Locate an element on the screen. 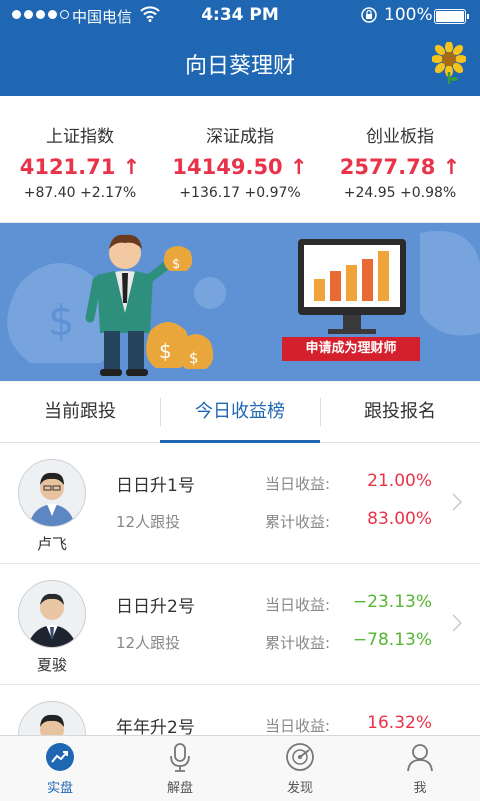 The image size is (480, 801). ranking-tabs: 当前跟投 今日收益榜 跟投报名 is located at coordinates (240, 412).